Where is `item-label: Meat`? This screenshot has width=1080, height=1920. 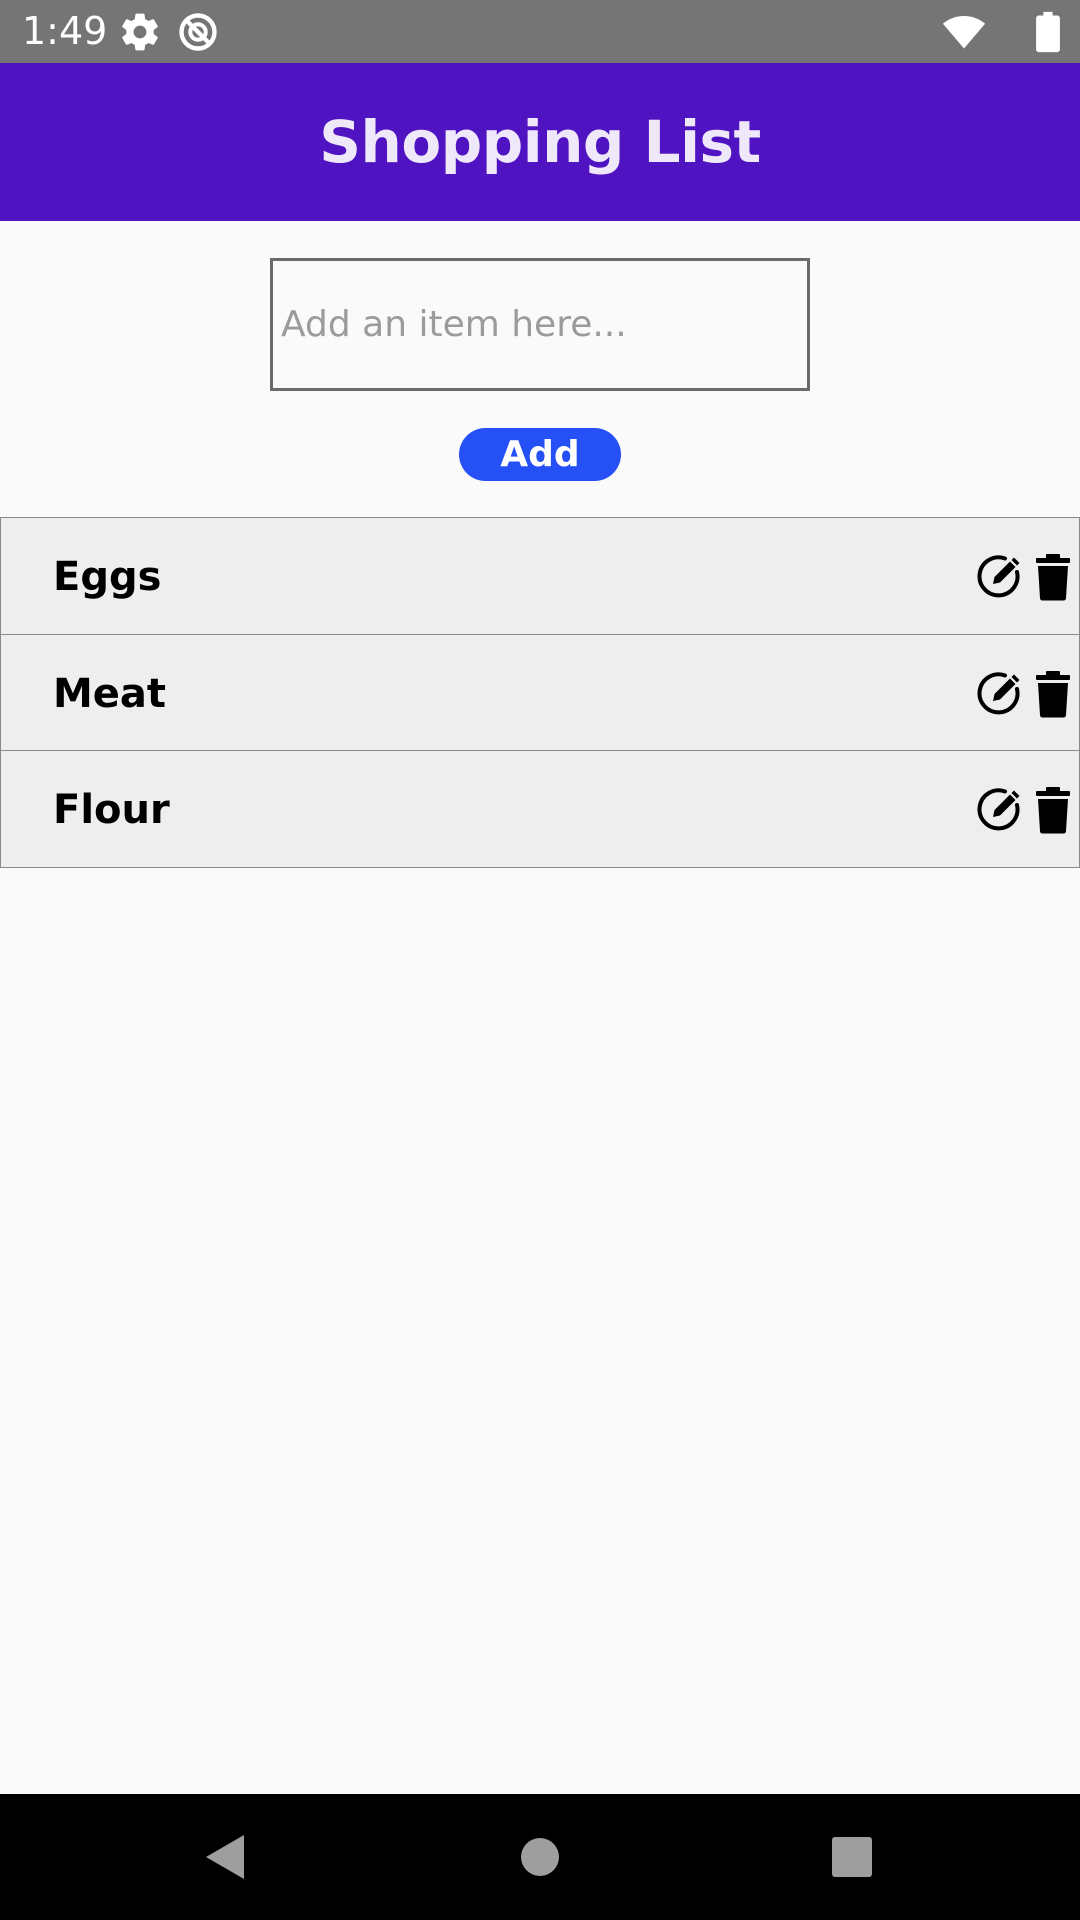 item-label: Meat is located at coordinates (110, 693).